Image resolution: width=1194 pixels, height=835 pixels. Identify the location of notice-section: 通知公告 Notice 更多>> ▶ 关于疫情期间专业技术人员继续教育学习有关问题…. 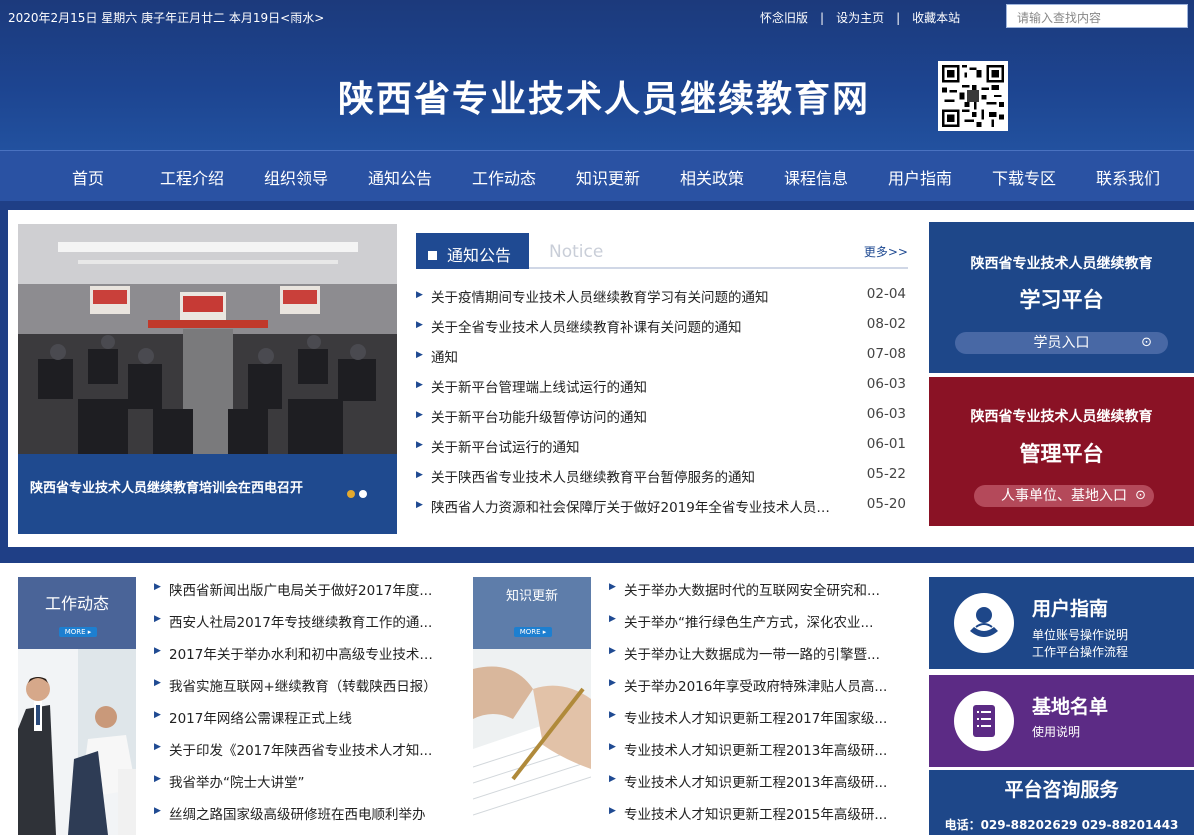
(662, 383).